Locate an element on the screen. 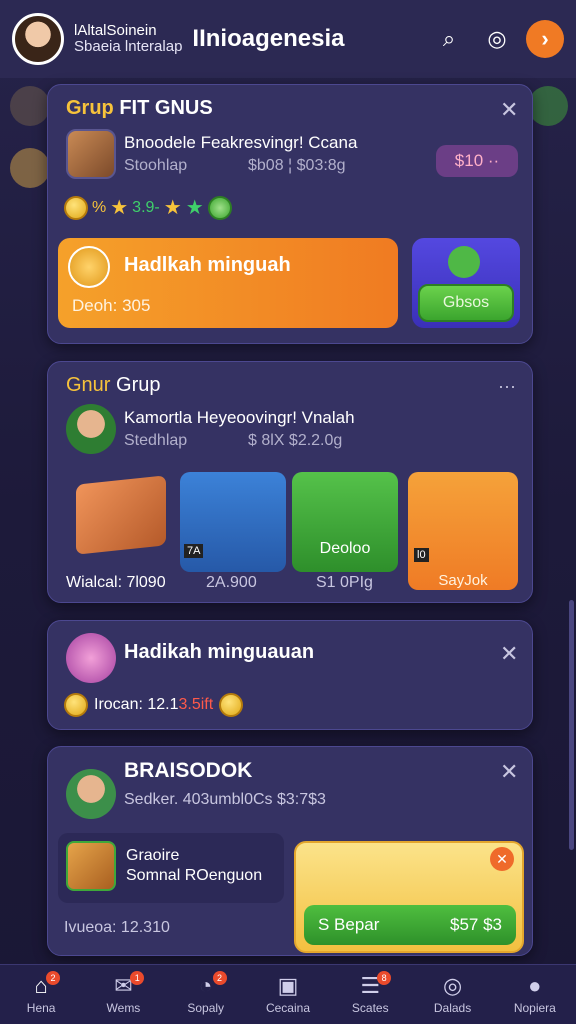 The height and width of the screenshot is (1024, 576). tile-label: SayJok is located at coordinates (463, 580).